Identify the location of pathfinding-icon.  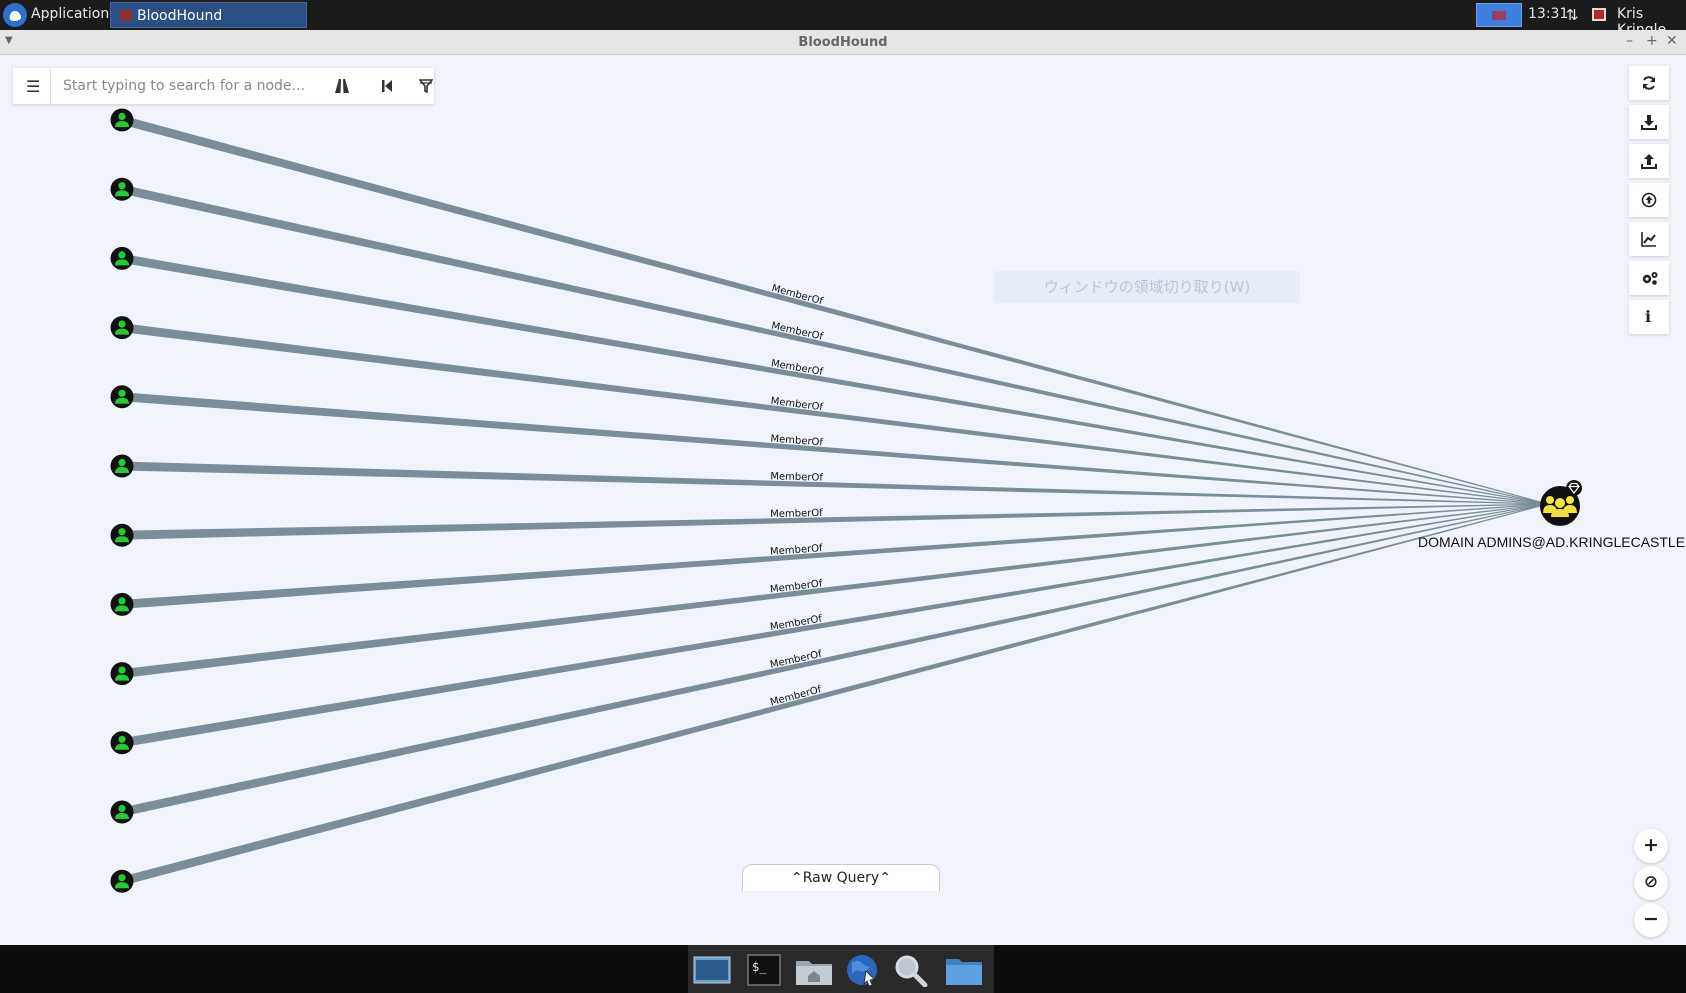
(342, 86).